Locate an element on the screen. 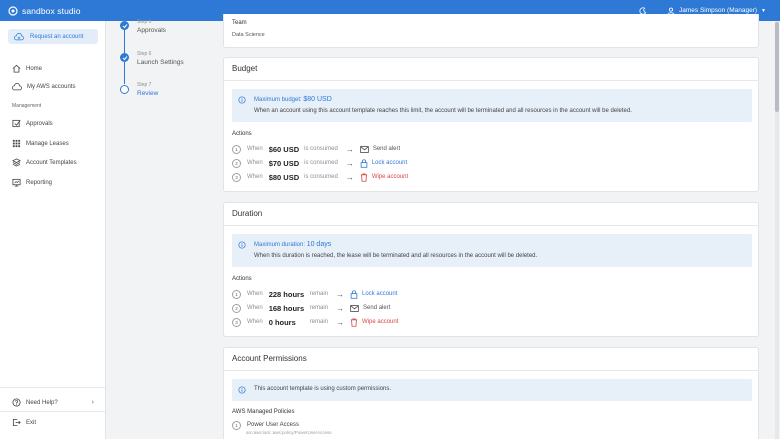 The height and width of the screenshot is (439, 780). threshold-amount: 168 hours is located at coordinates (286, 308).